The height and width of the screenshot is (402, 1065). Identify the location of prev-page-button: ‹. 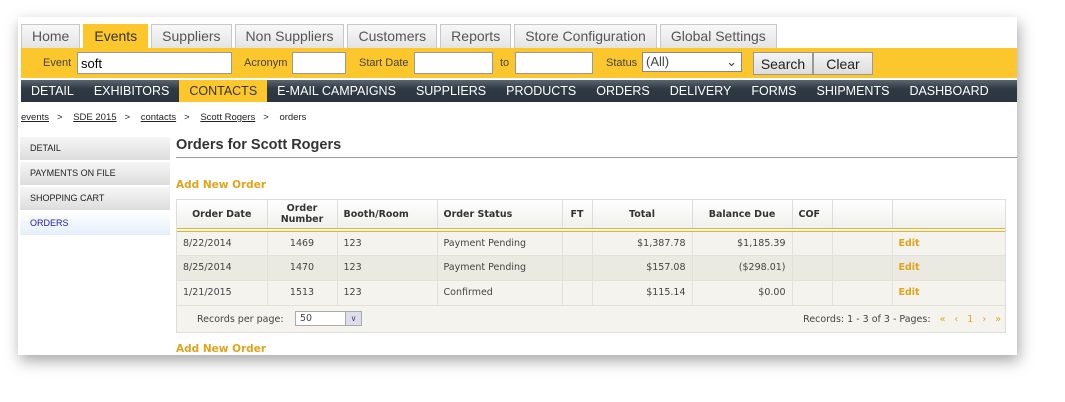
(956, 319).